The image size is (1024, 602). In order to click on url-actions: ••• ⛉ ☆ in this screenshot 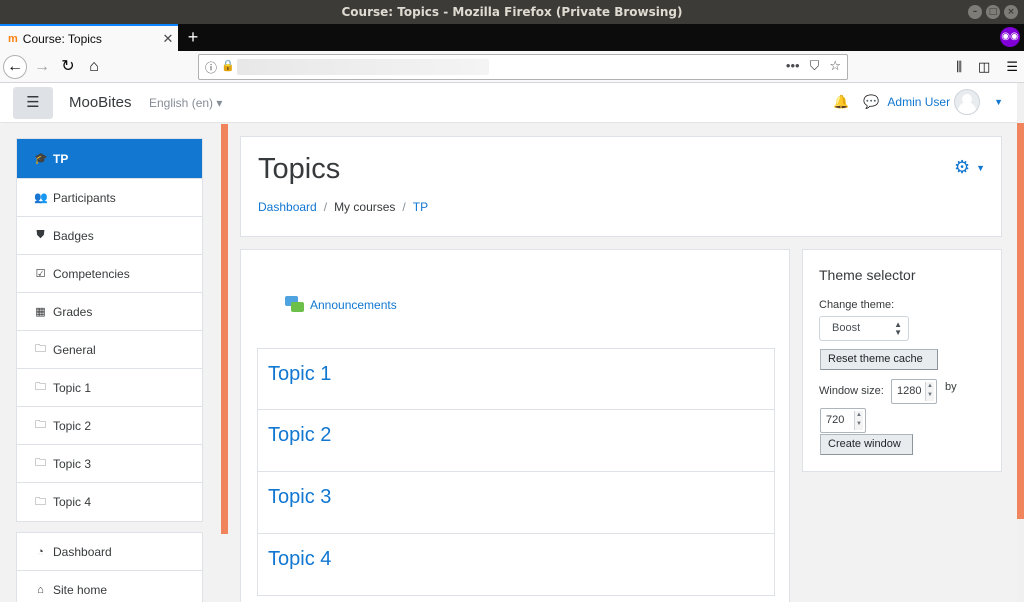, I will do `click(813, 66)`.